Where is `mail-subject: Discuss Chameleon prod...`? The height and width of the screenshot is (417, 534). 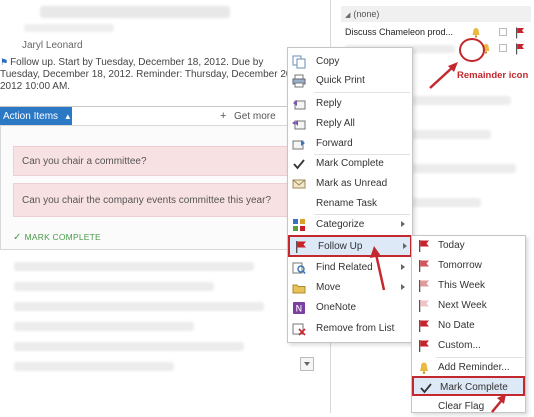
mail-subject: Discuss Chameleon prod... is located at coordinates (399, 32).